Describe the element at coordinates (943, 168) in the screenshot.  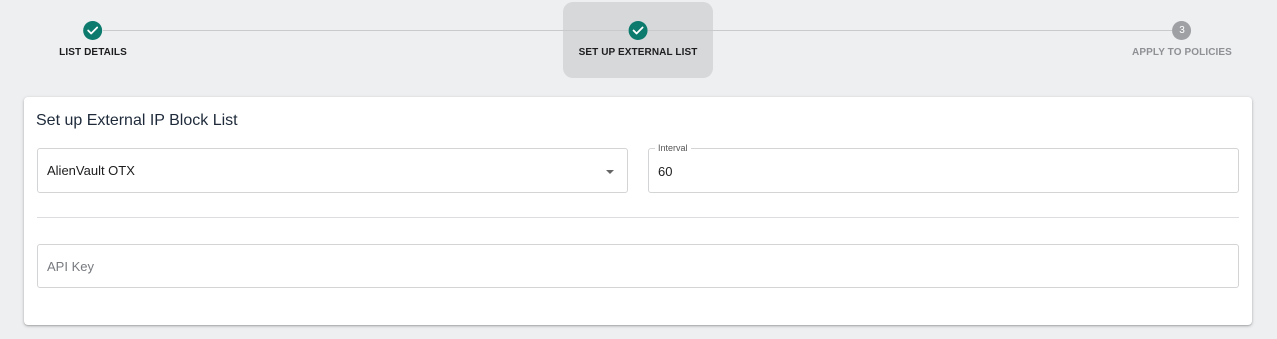
I see `interval-field: Interval 60` at that location.